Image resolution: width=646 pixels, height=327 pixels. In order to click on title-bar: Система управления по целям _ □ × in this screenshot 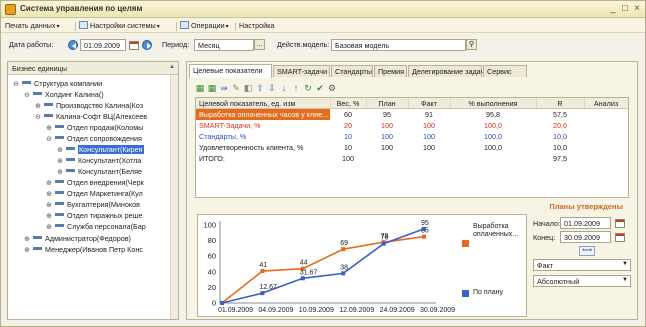, I will do `click(323, 9)`.